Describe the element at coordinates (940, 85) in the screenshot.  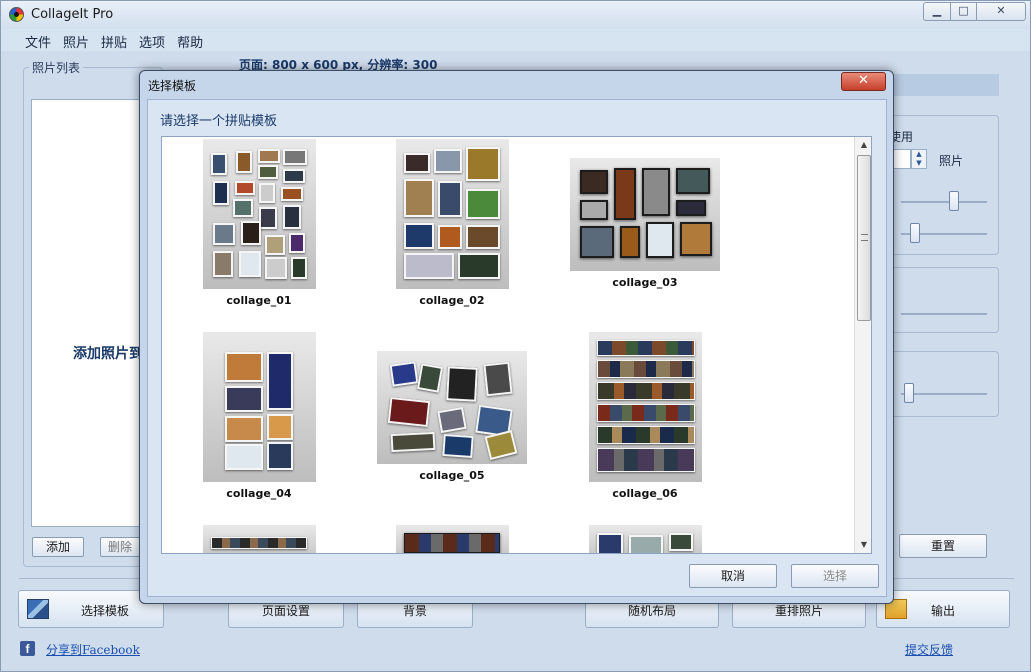
I see `preview-header-strip` at that location.